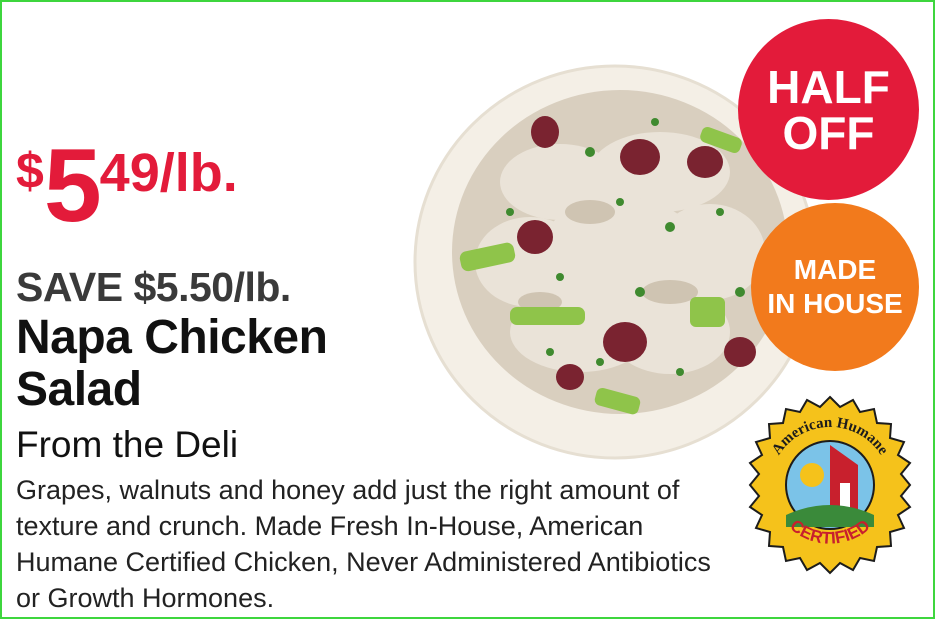 The width and height of the screenshot is (935, 619). I want to click on product-name-line1: Napa Chicken, so click(172, 337).